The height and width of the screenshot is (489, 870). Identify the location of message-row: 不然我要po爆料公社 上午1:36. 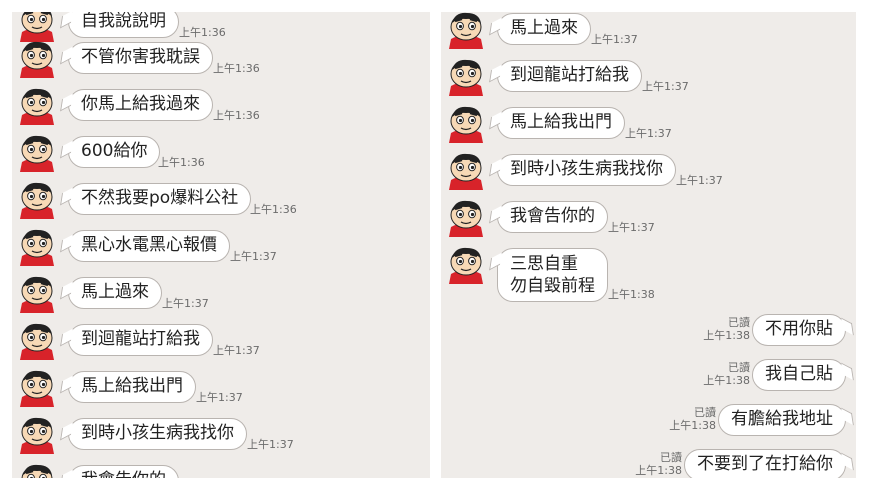
(221, 199).